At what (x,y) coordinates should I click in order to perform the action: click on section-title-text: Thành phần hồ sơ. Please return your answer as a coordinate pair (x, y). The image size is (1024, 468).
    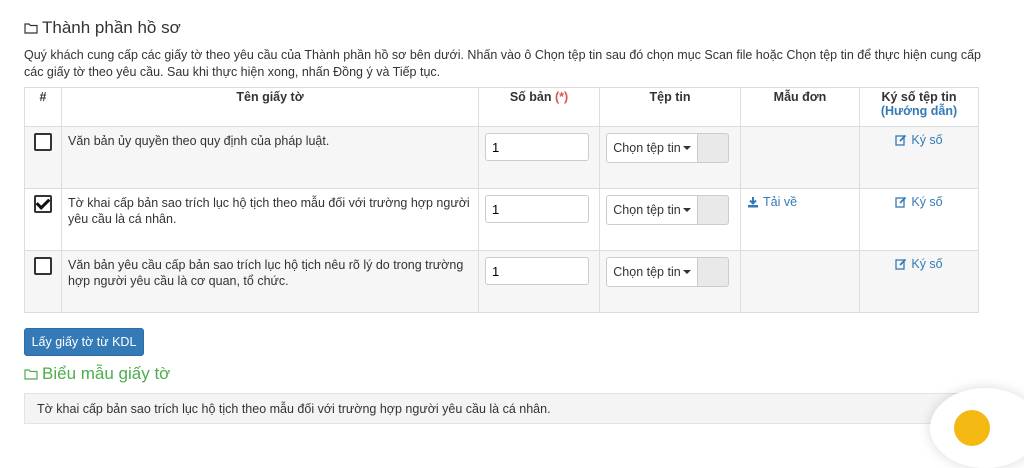
    Looking at the image, I should click on (111, 27).